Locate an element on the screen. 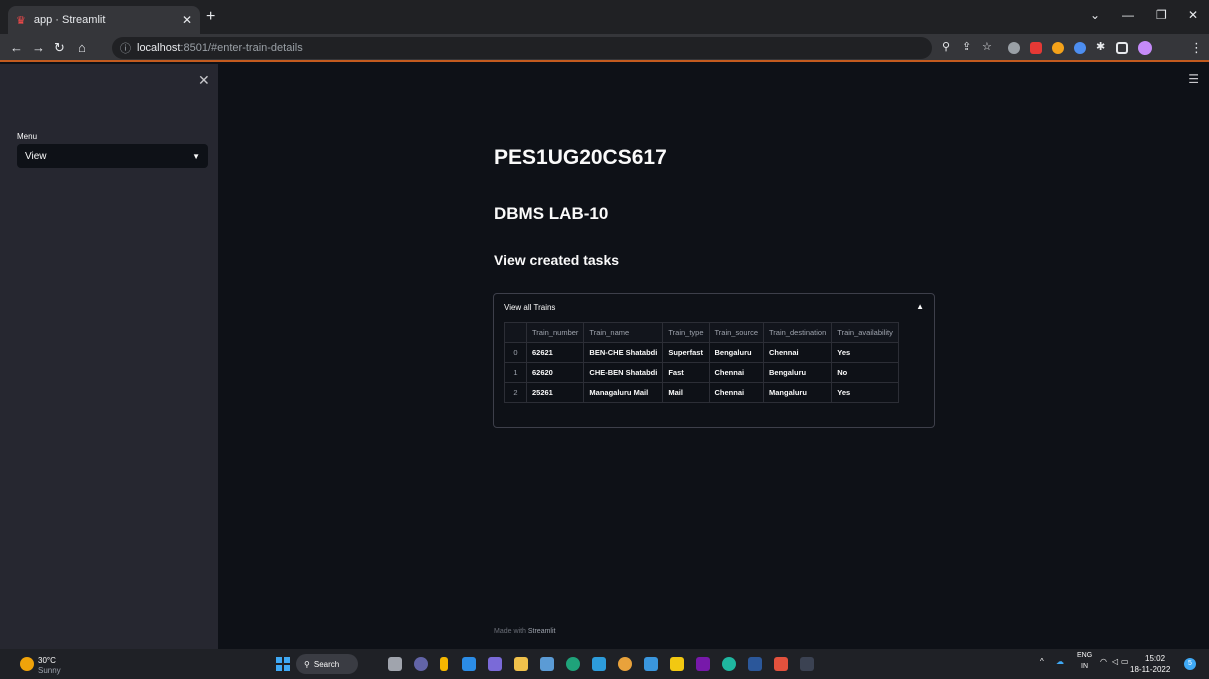 This screenshot has height=679, width=1209. sun-icon is located at coordinates (27, 664).